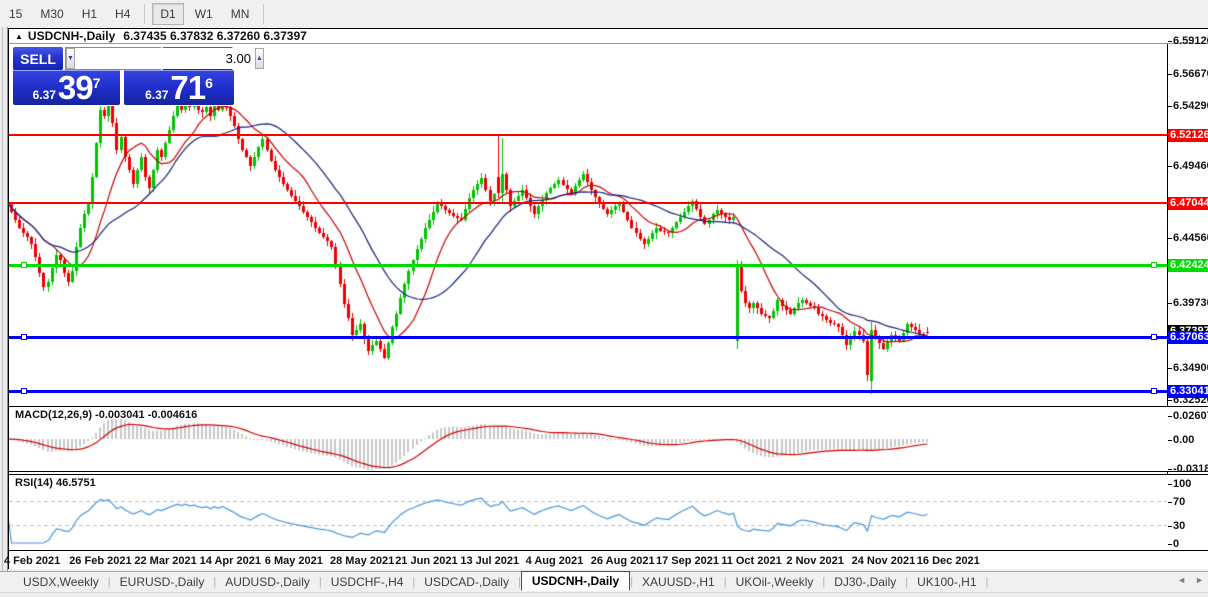  I want to click on rsi-axis-label: 30, so click(1188, 526).